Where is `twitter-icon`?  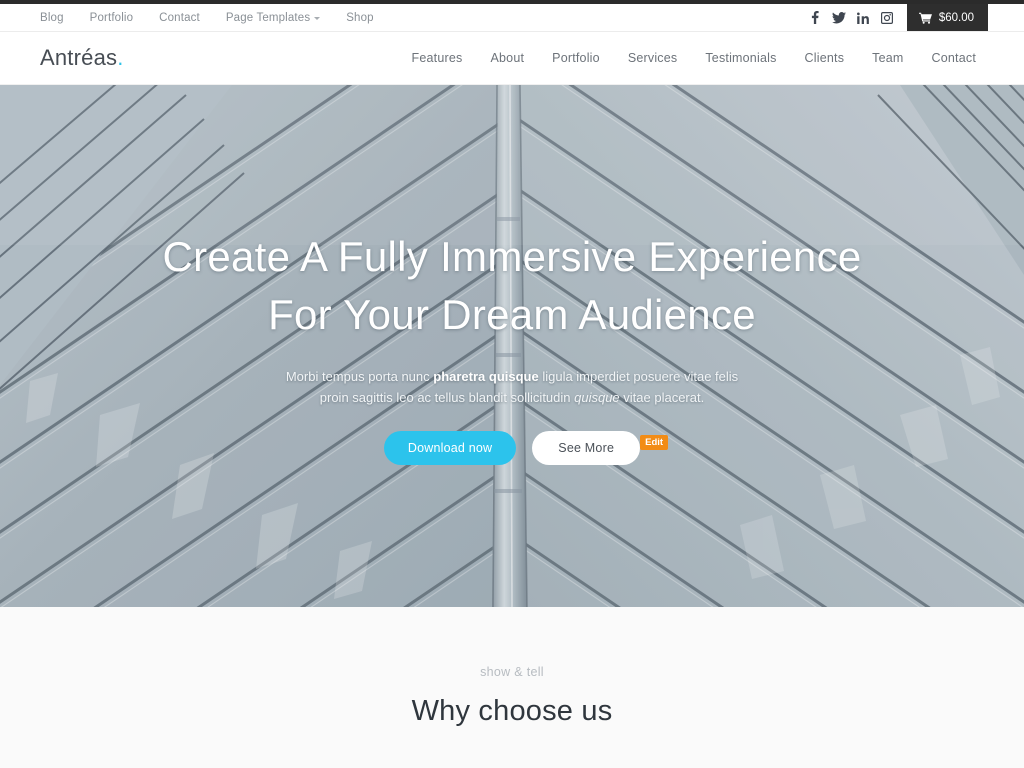 twitter-icon is located at coordinates (839, 18).